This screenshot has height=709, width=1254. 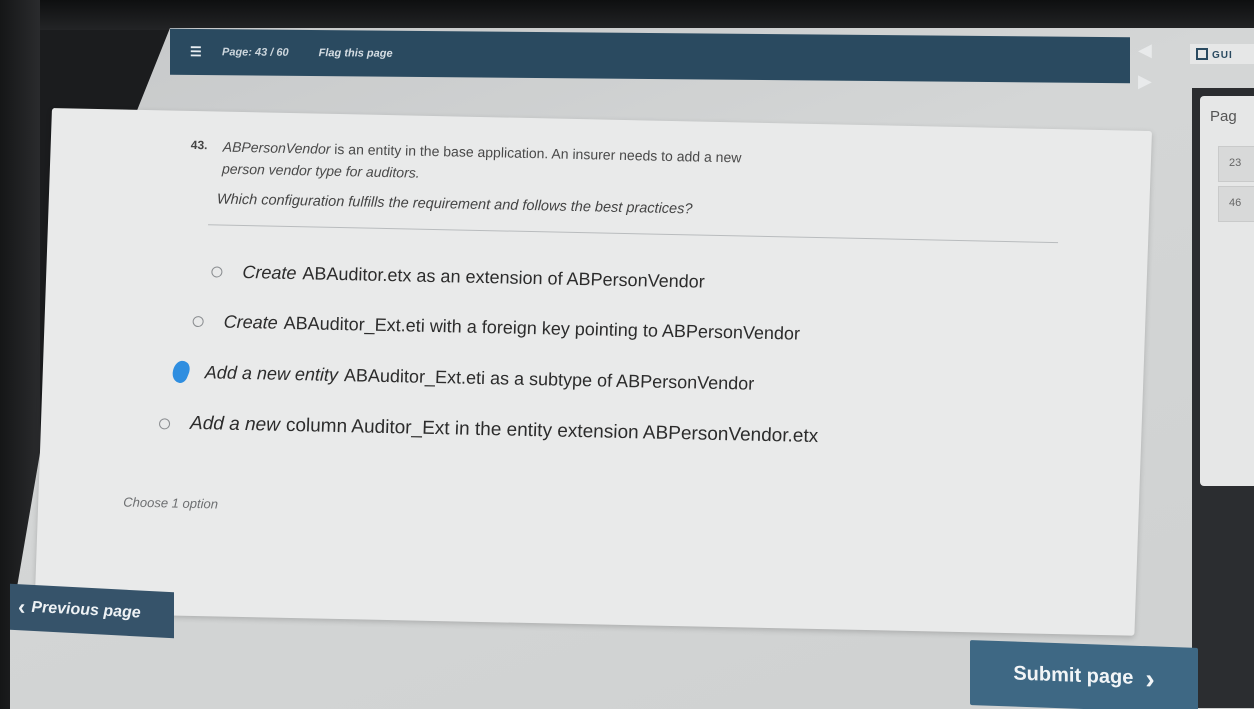 I want to click on brand-mark-icon, so click(x=1202, y=54).